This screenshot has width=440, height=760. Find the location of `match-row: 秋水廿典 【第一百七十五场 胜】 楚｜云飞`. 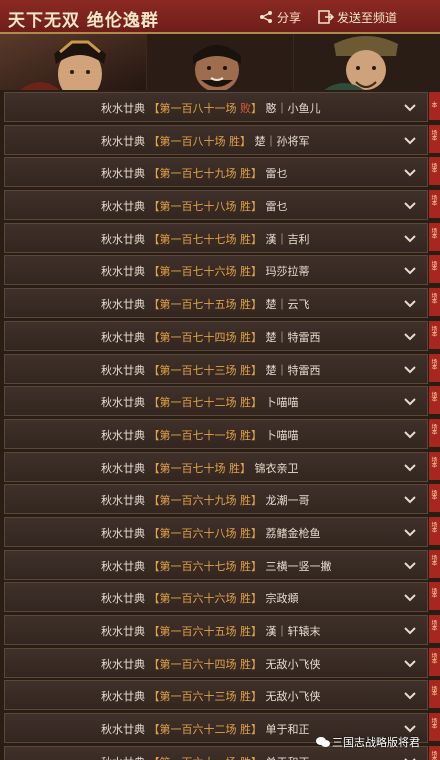

match-row: 秋水廿典 【第一百七十五场 胜】 楚｜云飞 is located at coordinates (216, 303).